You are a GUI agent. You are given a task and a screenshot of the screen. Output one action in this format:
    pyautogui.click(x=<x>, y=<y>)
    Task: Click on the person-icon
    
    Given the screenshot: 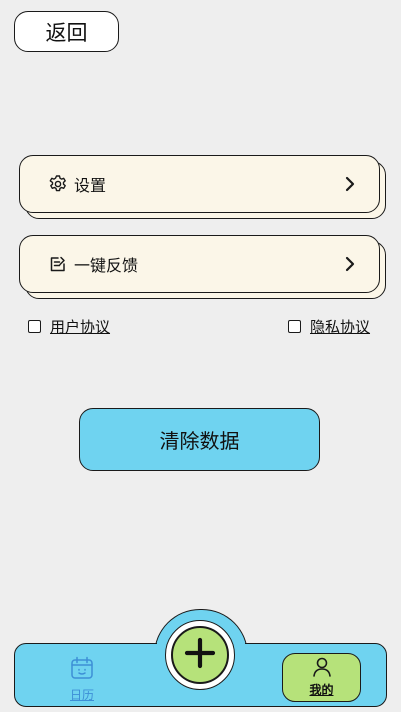 What is the action you would take?
    pyautogui.click(x=322, y=669)
    